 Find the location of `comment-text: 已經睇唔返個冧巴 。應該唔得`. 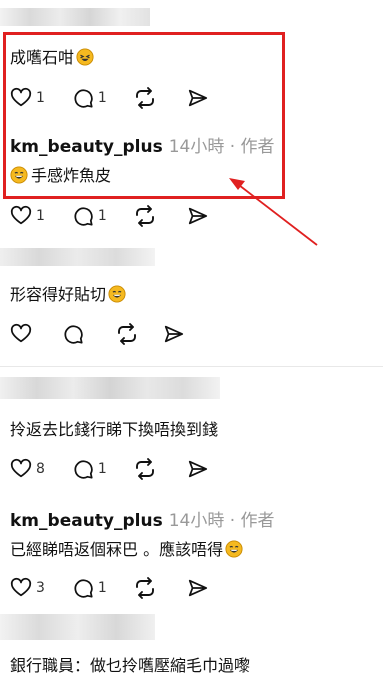

comment-text: 已經睇唔返個冧巴 。應該唔得 is located at coordinates (126, 548).